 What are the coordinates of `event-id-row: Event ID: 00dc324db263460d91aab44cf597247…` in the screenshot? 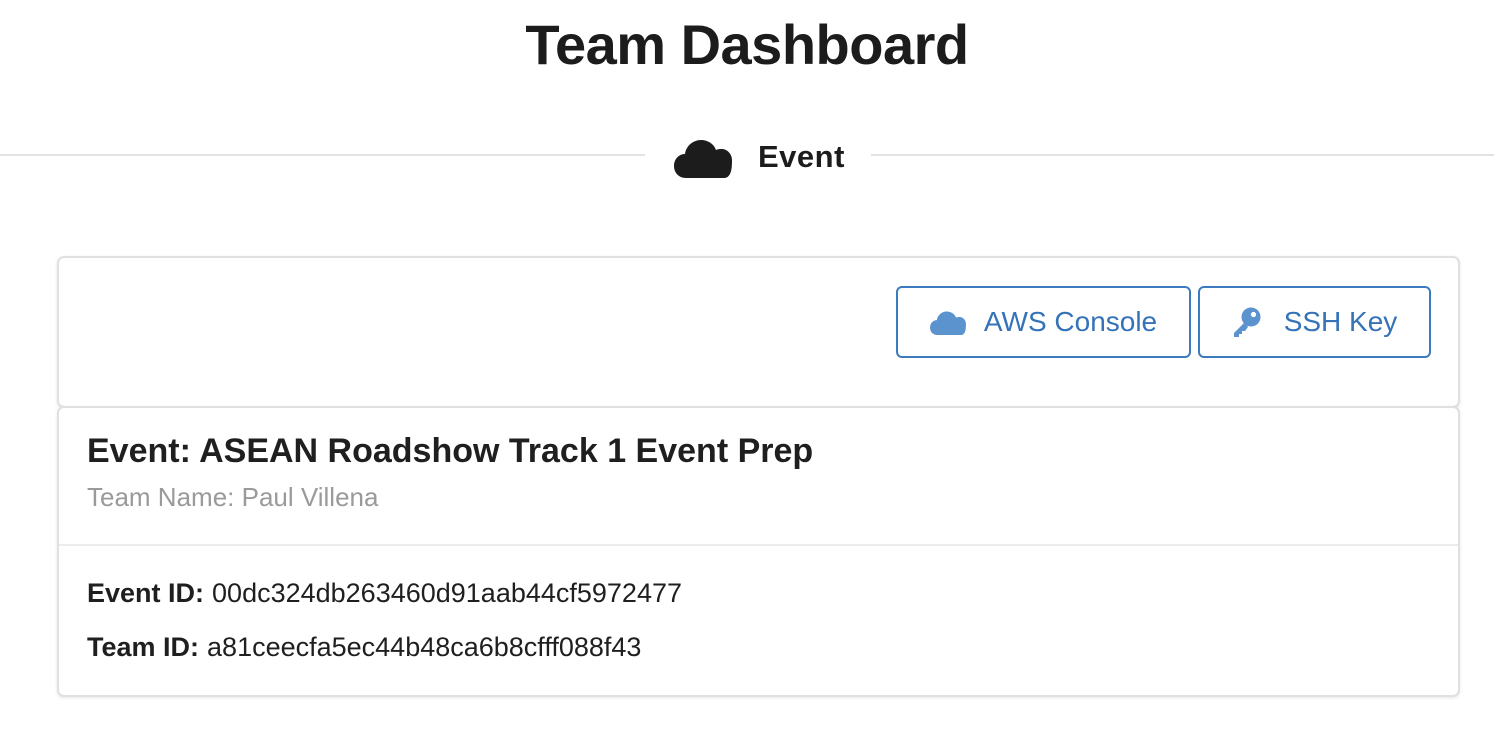 It's located at (384, 593).